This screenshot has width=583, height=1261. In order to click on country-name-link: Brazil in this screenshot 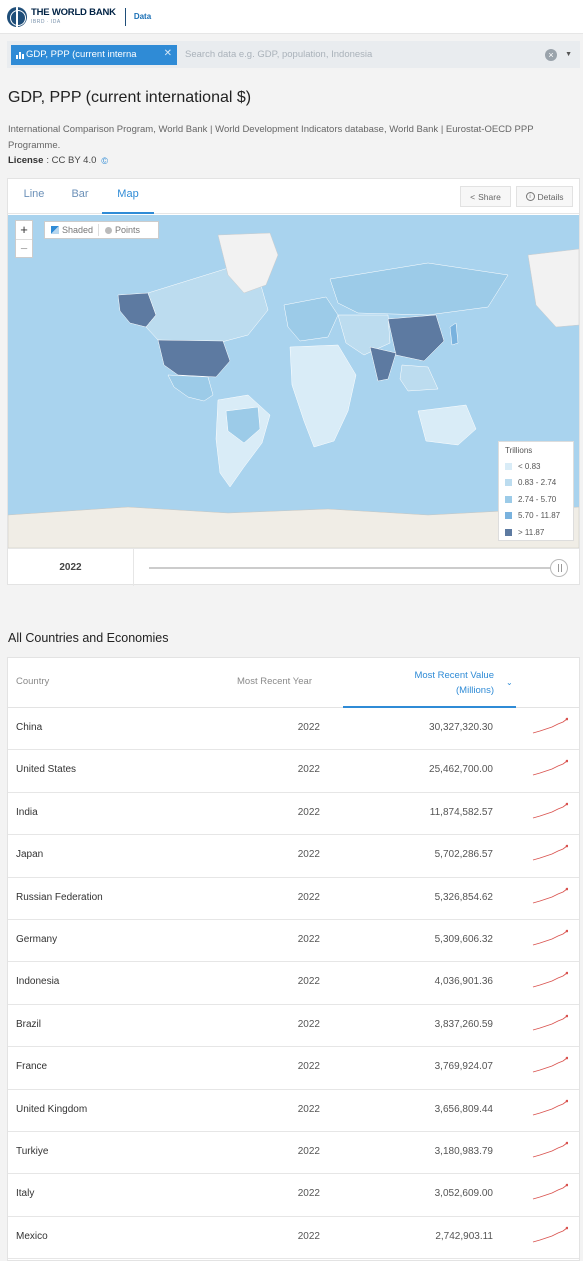, I will do `click(28, 1024)`.